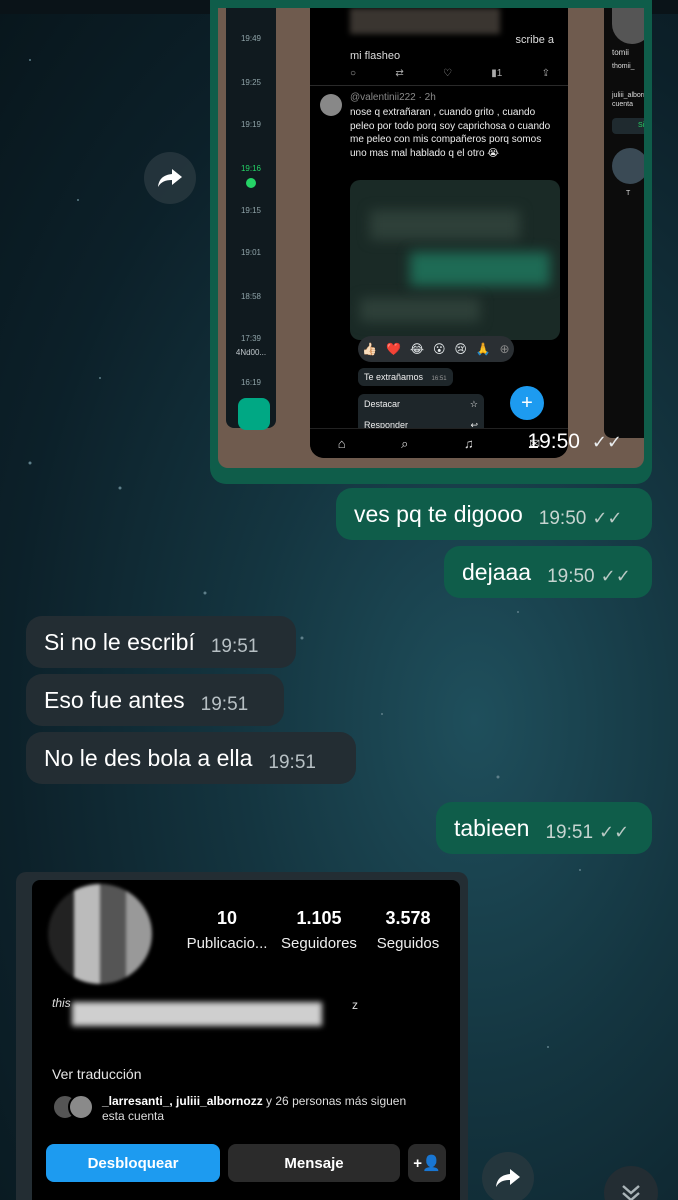 This screenshot has height=1200, width=678. Describe the element at coordinates (341, 443) in the screenshot. I see `home-icon: ⌂` at that location.